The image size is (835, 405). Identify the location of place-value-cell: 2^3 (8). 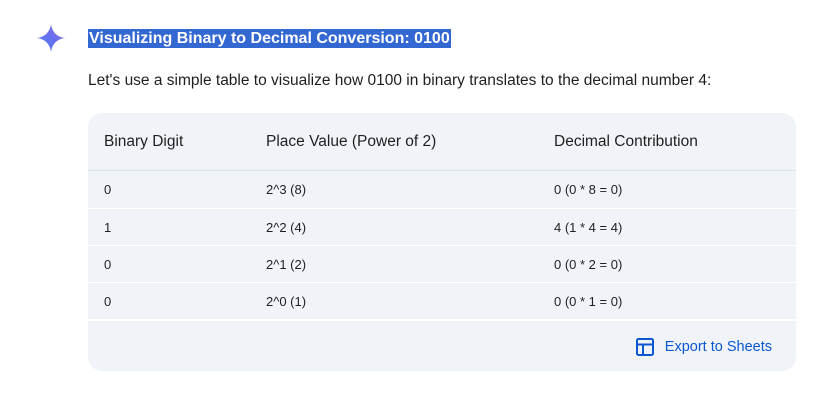
(394, 189).